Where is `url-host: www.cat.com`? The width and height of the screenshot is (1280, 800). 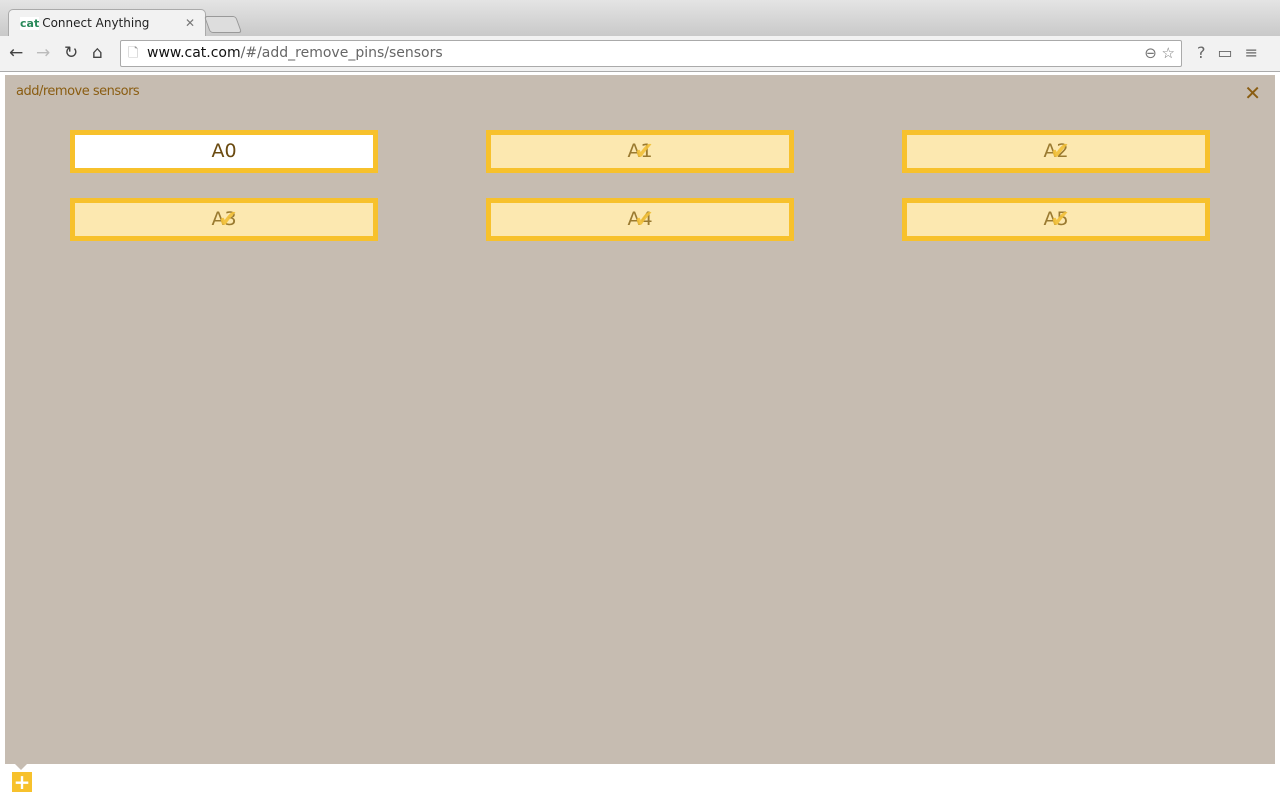
url-host: www.cat.com is located at coordinates (194, 53).